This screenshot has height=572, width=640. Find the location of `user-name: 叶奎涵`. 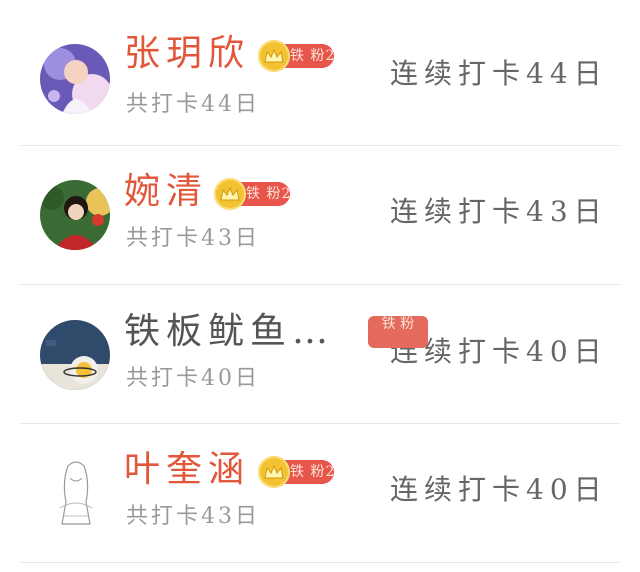

user-name: 叶奎涵 is located at coordinates (187, 469).